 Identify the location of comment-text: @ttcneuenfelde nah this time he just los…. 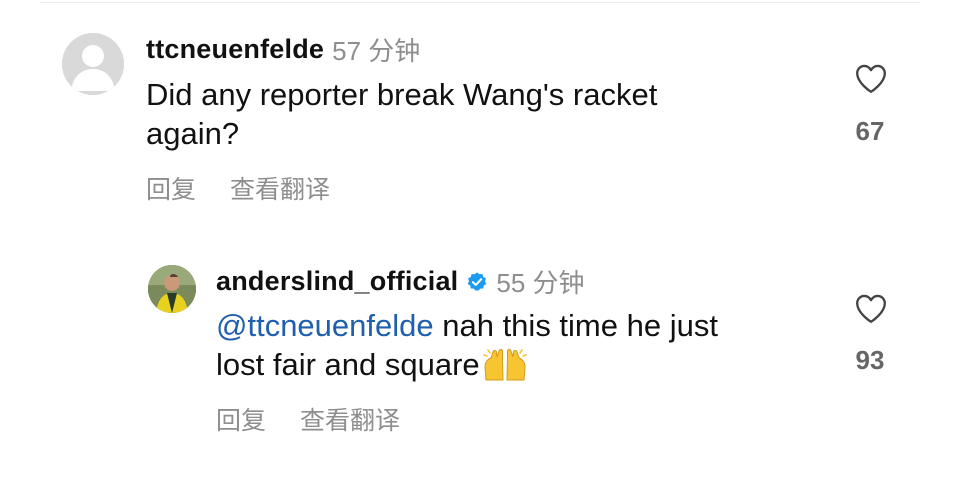
(467, 345).